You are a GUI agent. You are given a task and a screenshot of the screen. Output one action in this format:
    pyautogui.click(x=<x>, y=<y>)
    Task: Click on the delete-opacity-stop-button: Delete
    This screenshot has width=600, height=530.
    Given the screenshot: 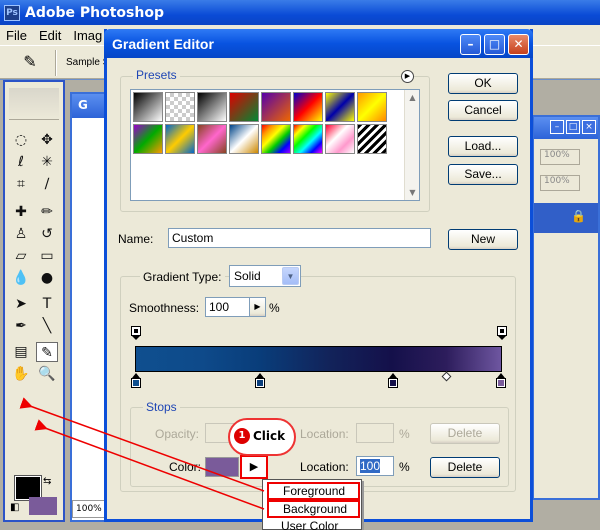 What is the action you would take?
    pyautogui.click(x=465, y=433)
    